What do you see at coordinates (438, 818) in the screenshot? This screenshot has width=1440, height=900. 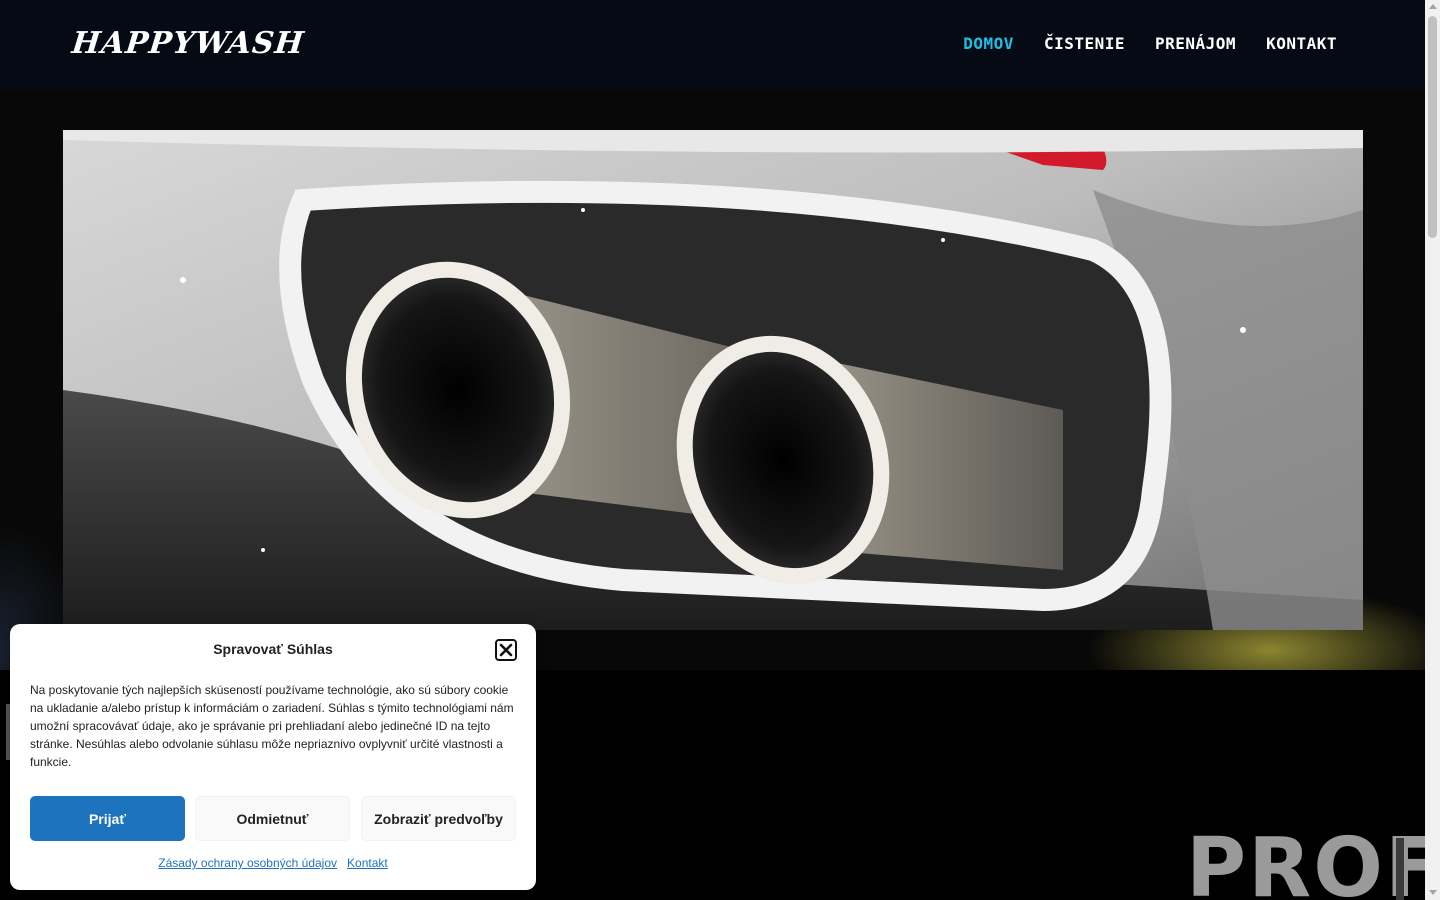 I see `view-preferences-button: Zobraziť predvoľby` at bounding box center [438, 818].